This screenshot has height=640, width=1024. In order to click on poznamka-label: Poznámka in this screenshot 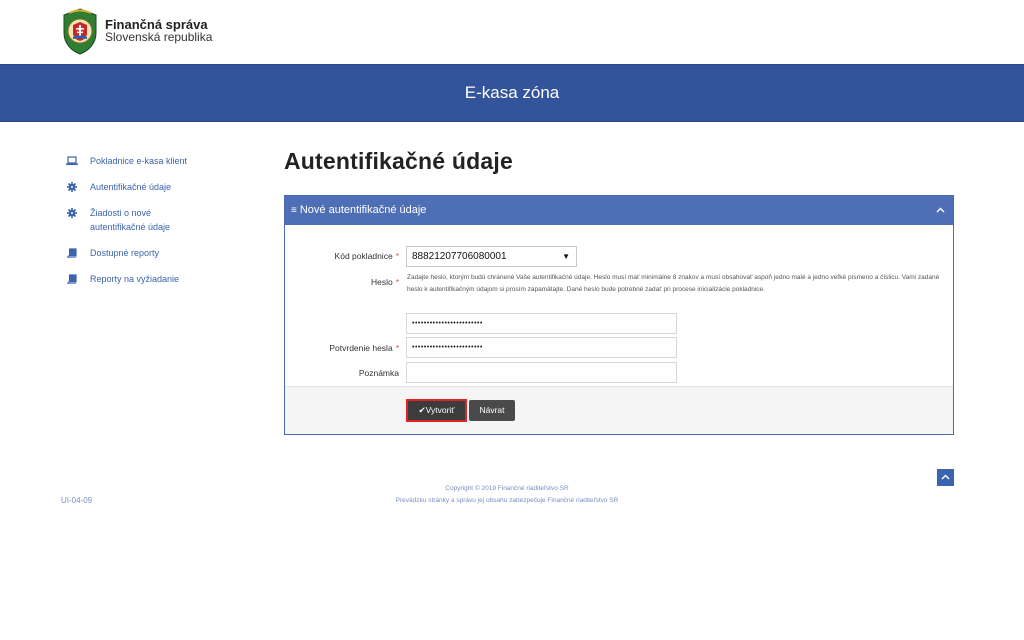, I will do `click(378, 373)`.